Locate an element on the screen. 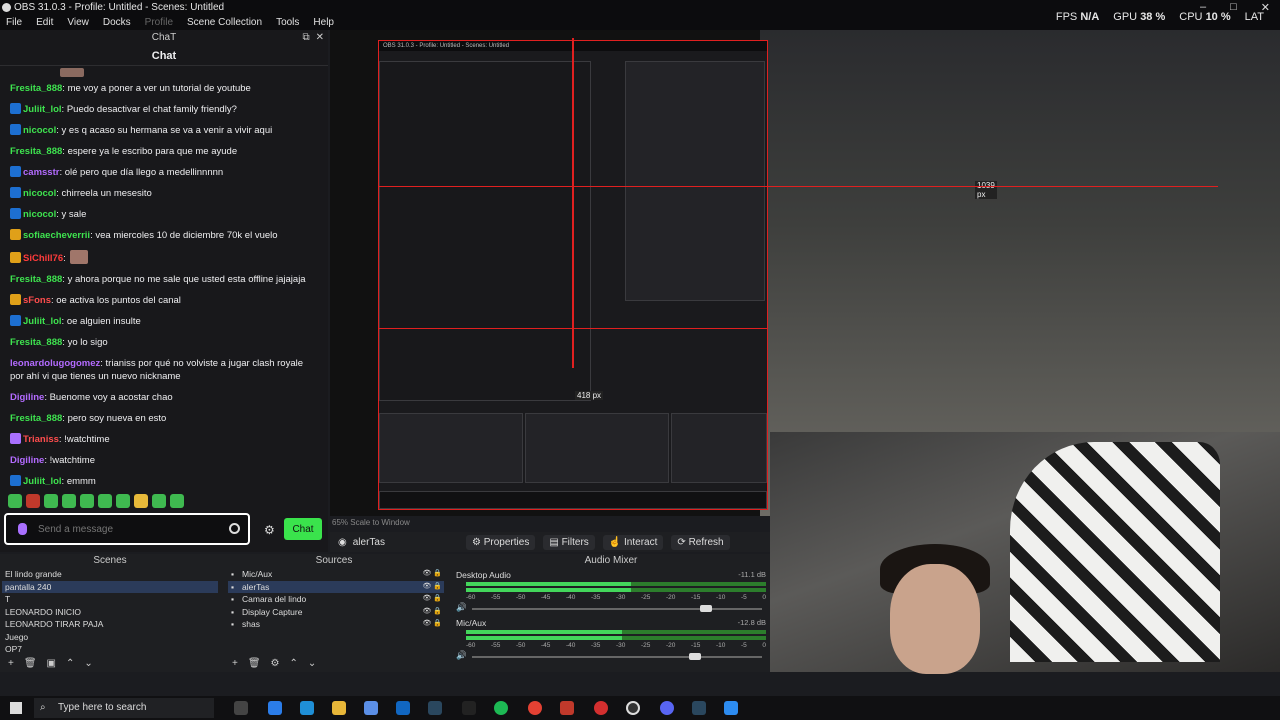 The width and height of the screenshot is (1280, 720). windows-start-icon is located at coordinates (16, 708).